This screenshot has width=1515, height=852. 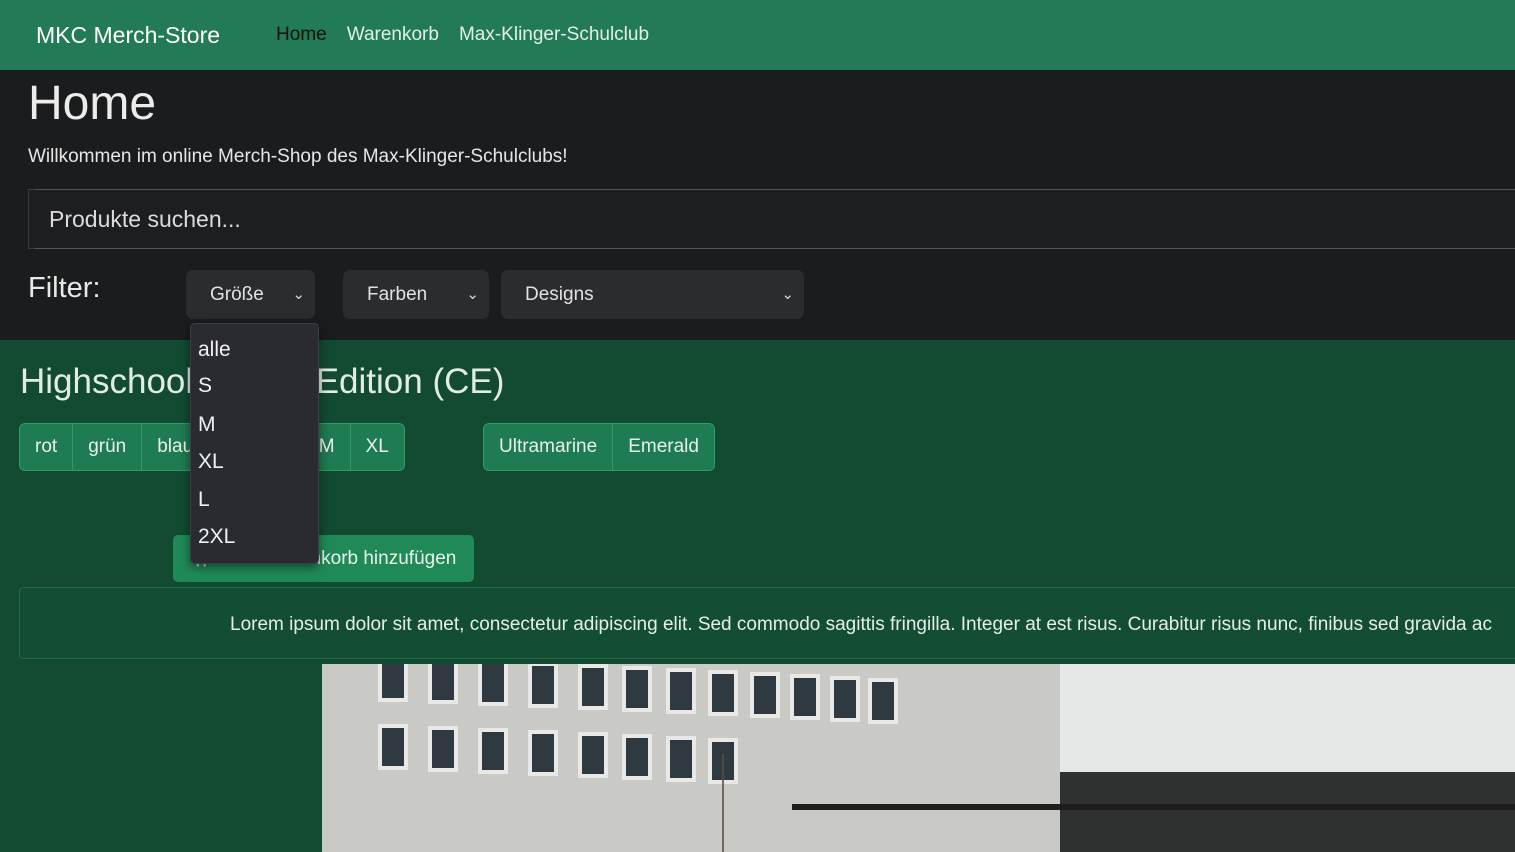 I want to click on search-box-inner, so click(x=775, y=219).